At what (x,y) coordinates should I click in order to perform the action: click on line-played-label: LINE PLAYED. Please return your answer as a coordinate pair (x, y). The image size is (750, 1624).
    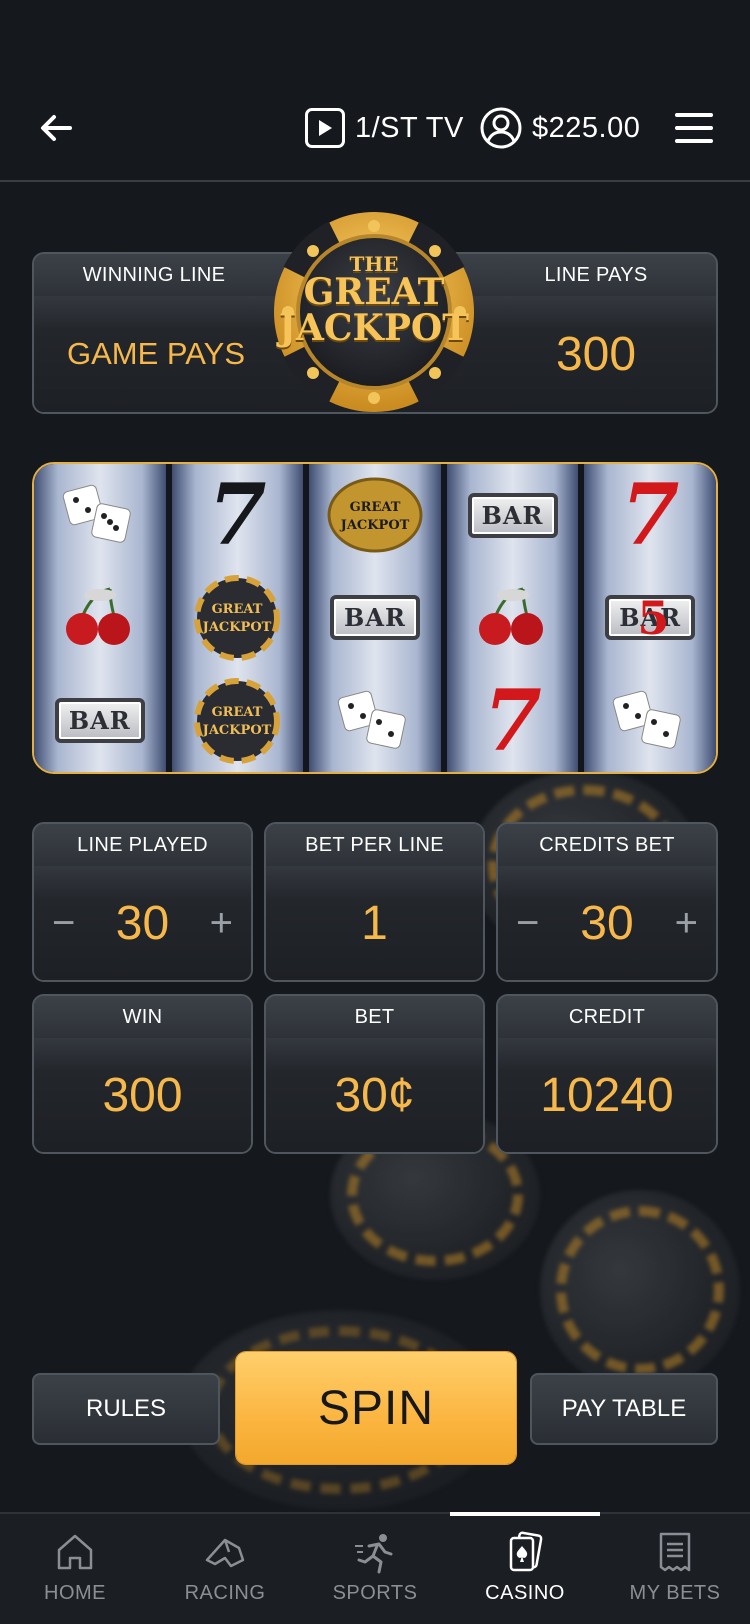
    Looking at the image, I should click on (142, 845).